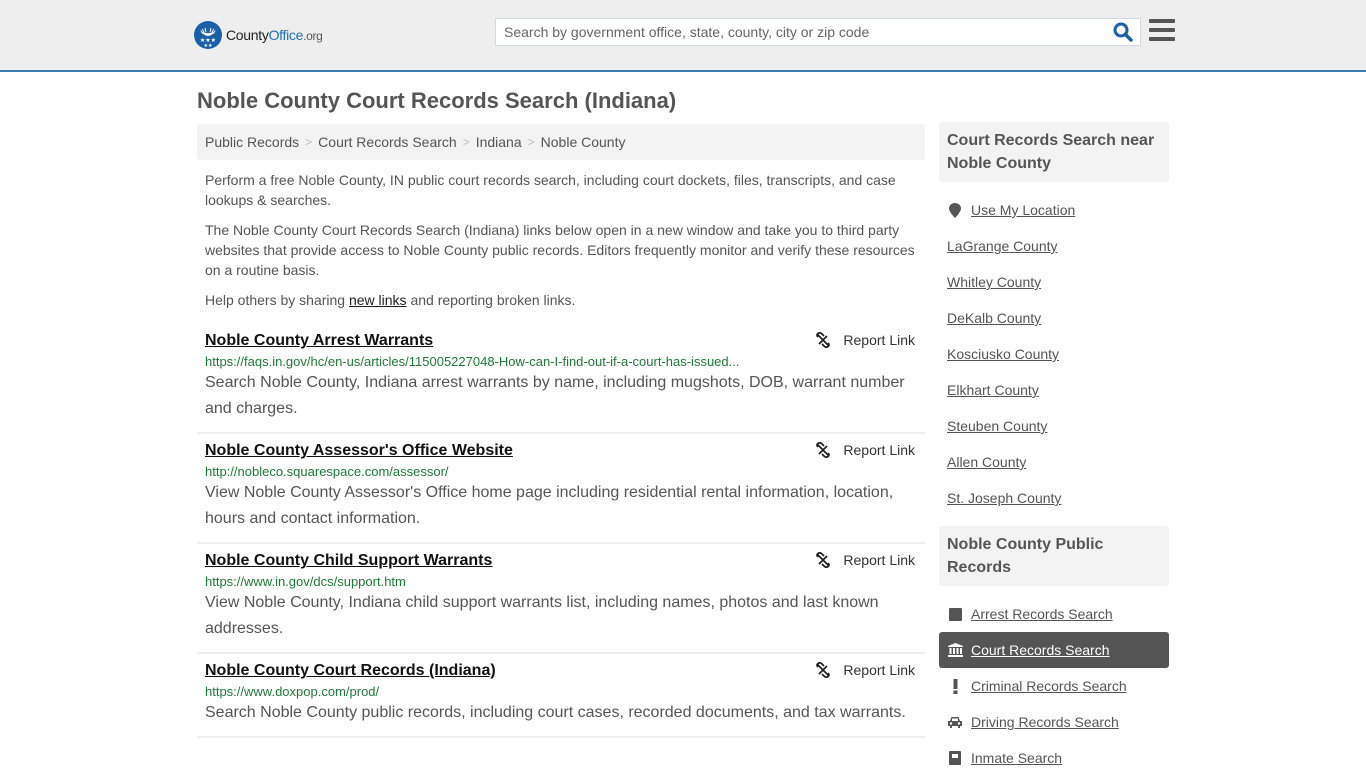 This screenshot has height=782, width=1366. Describe the element at coordinates (1162, 21) in the screenshot. I see `hamburger-menu-icon` at that location.